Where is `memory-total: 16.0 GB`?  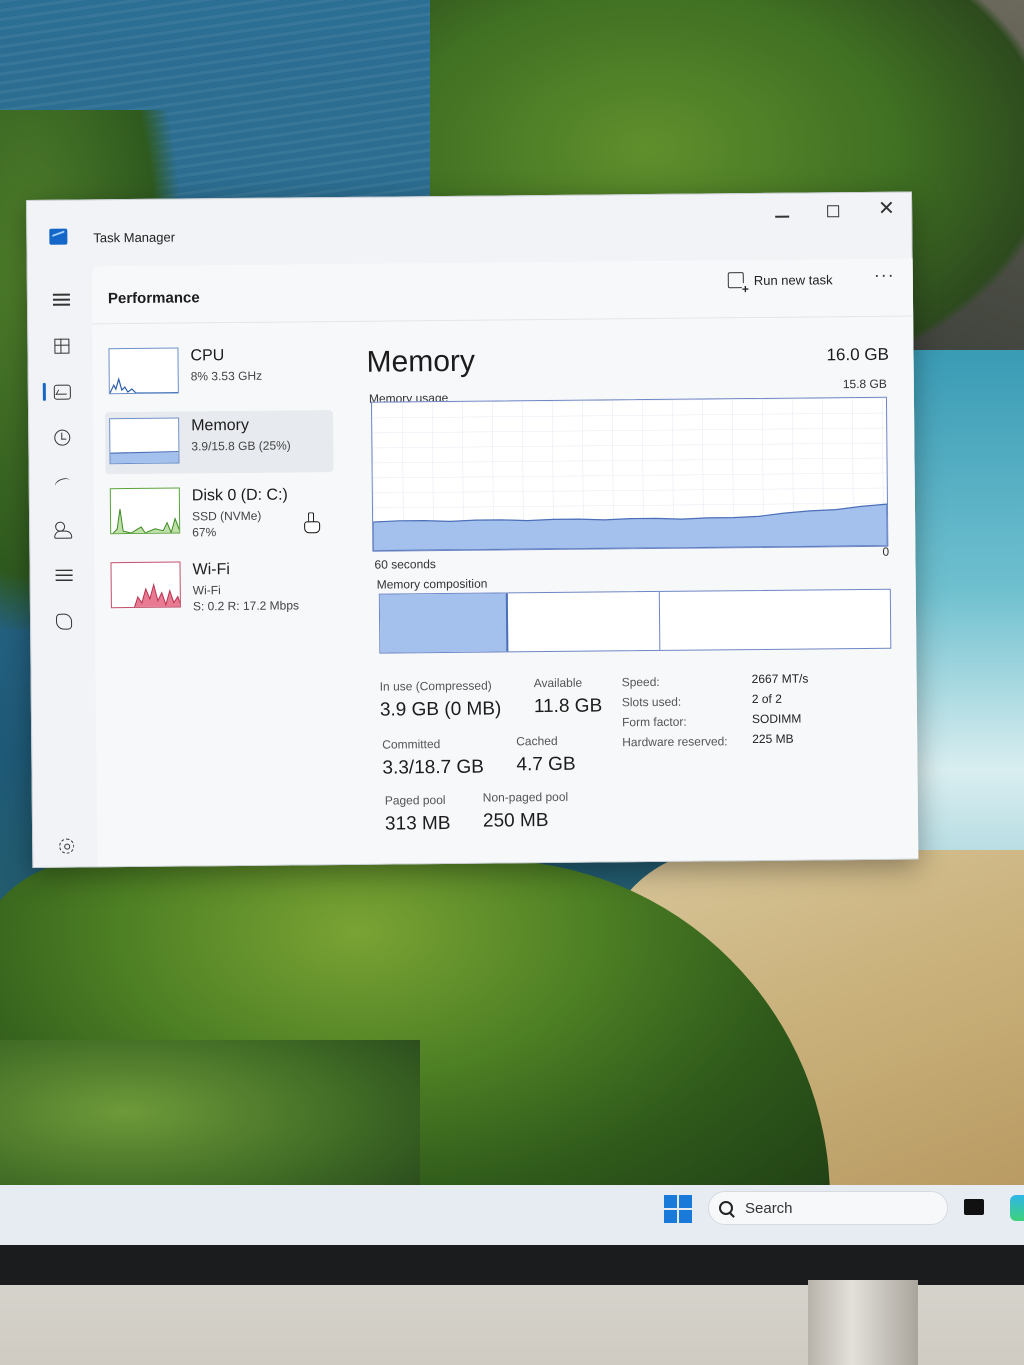
memory-total: 16.0 GB is located at coordinates (857, 354).